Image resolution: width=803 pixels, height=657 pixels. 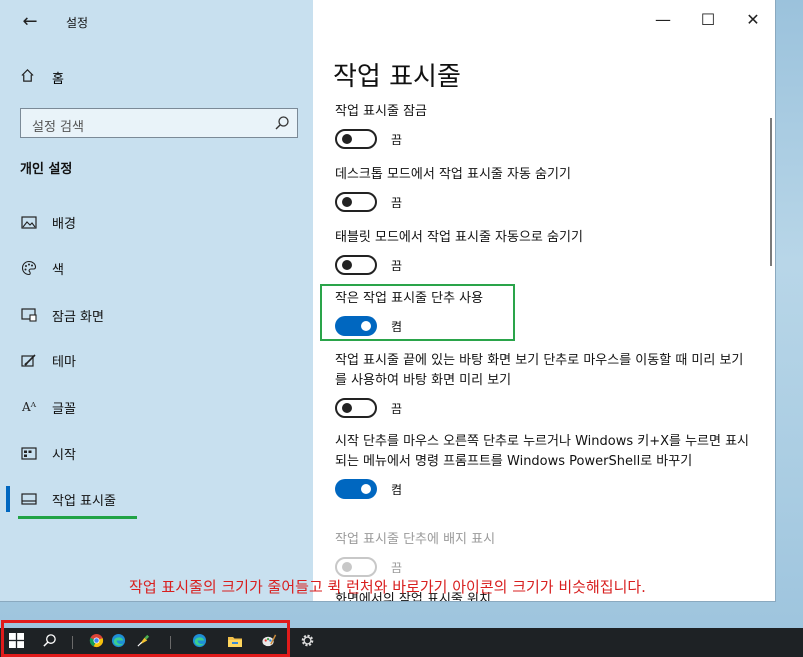 I want to click on sidebar-item-background: 배경, so click(x=48, y=222).